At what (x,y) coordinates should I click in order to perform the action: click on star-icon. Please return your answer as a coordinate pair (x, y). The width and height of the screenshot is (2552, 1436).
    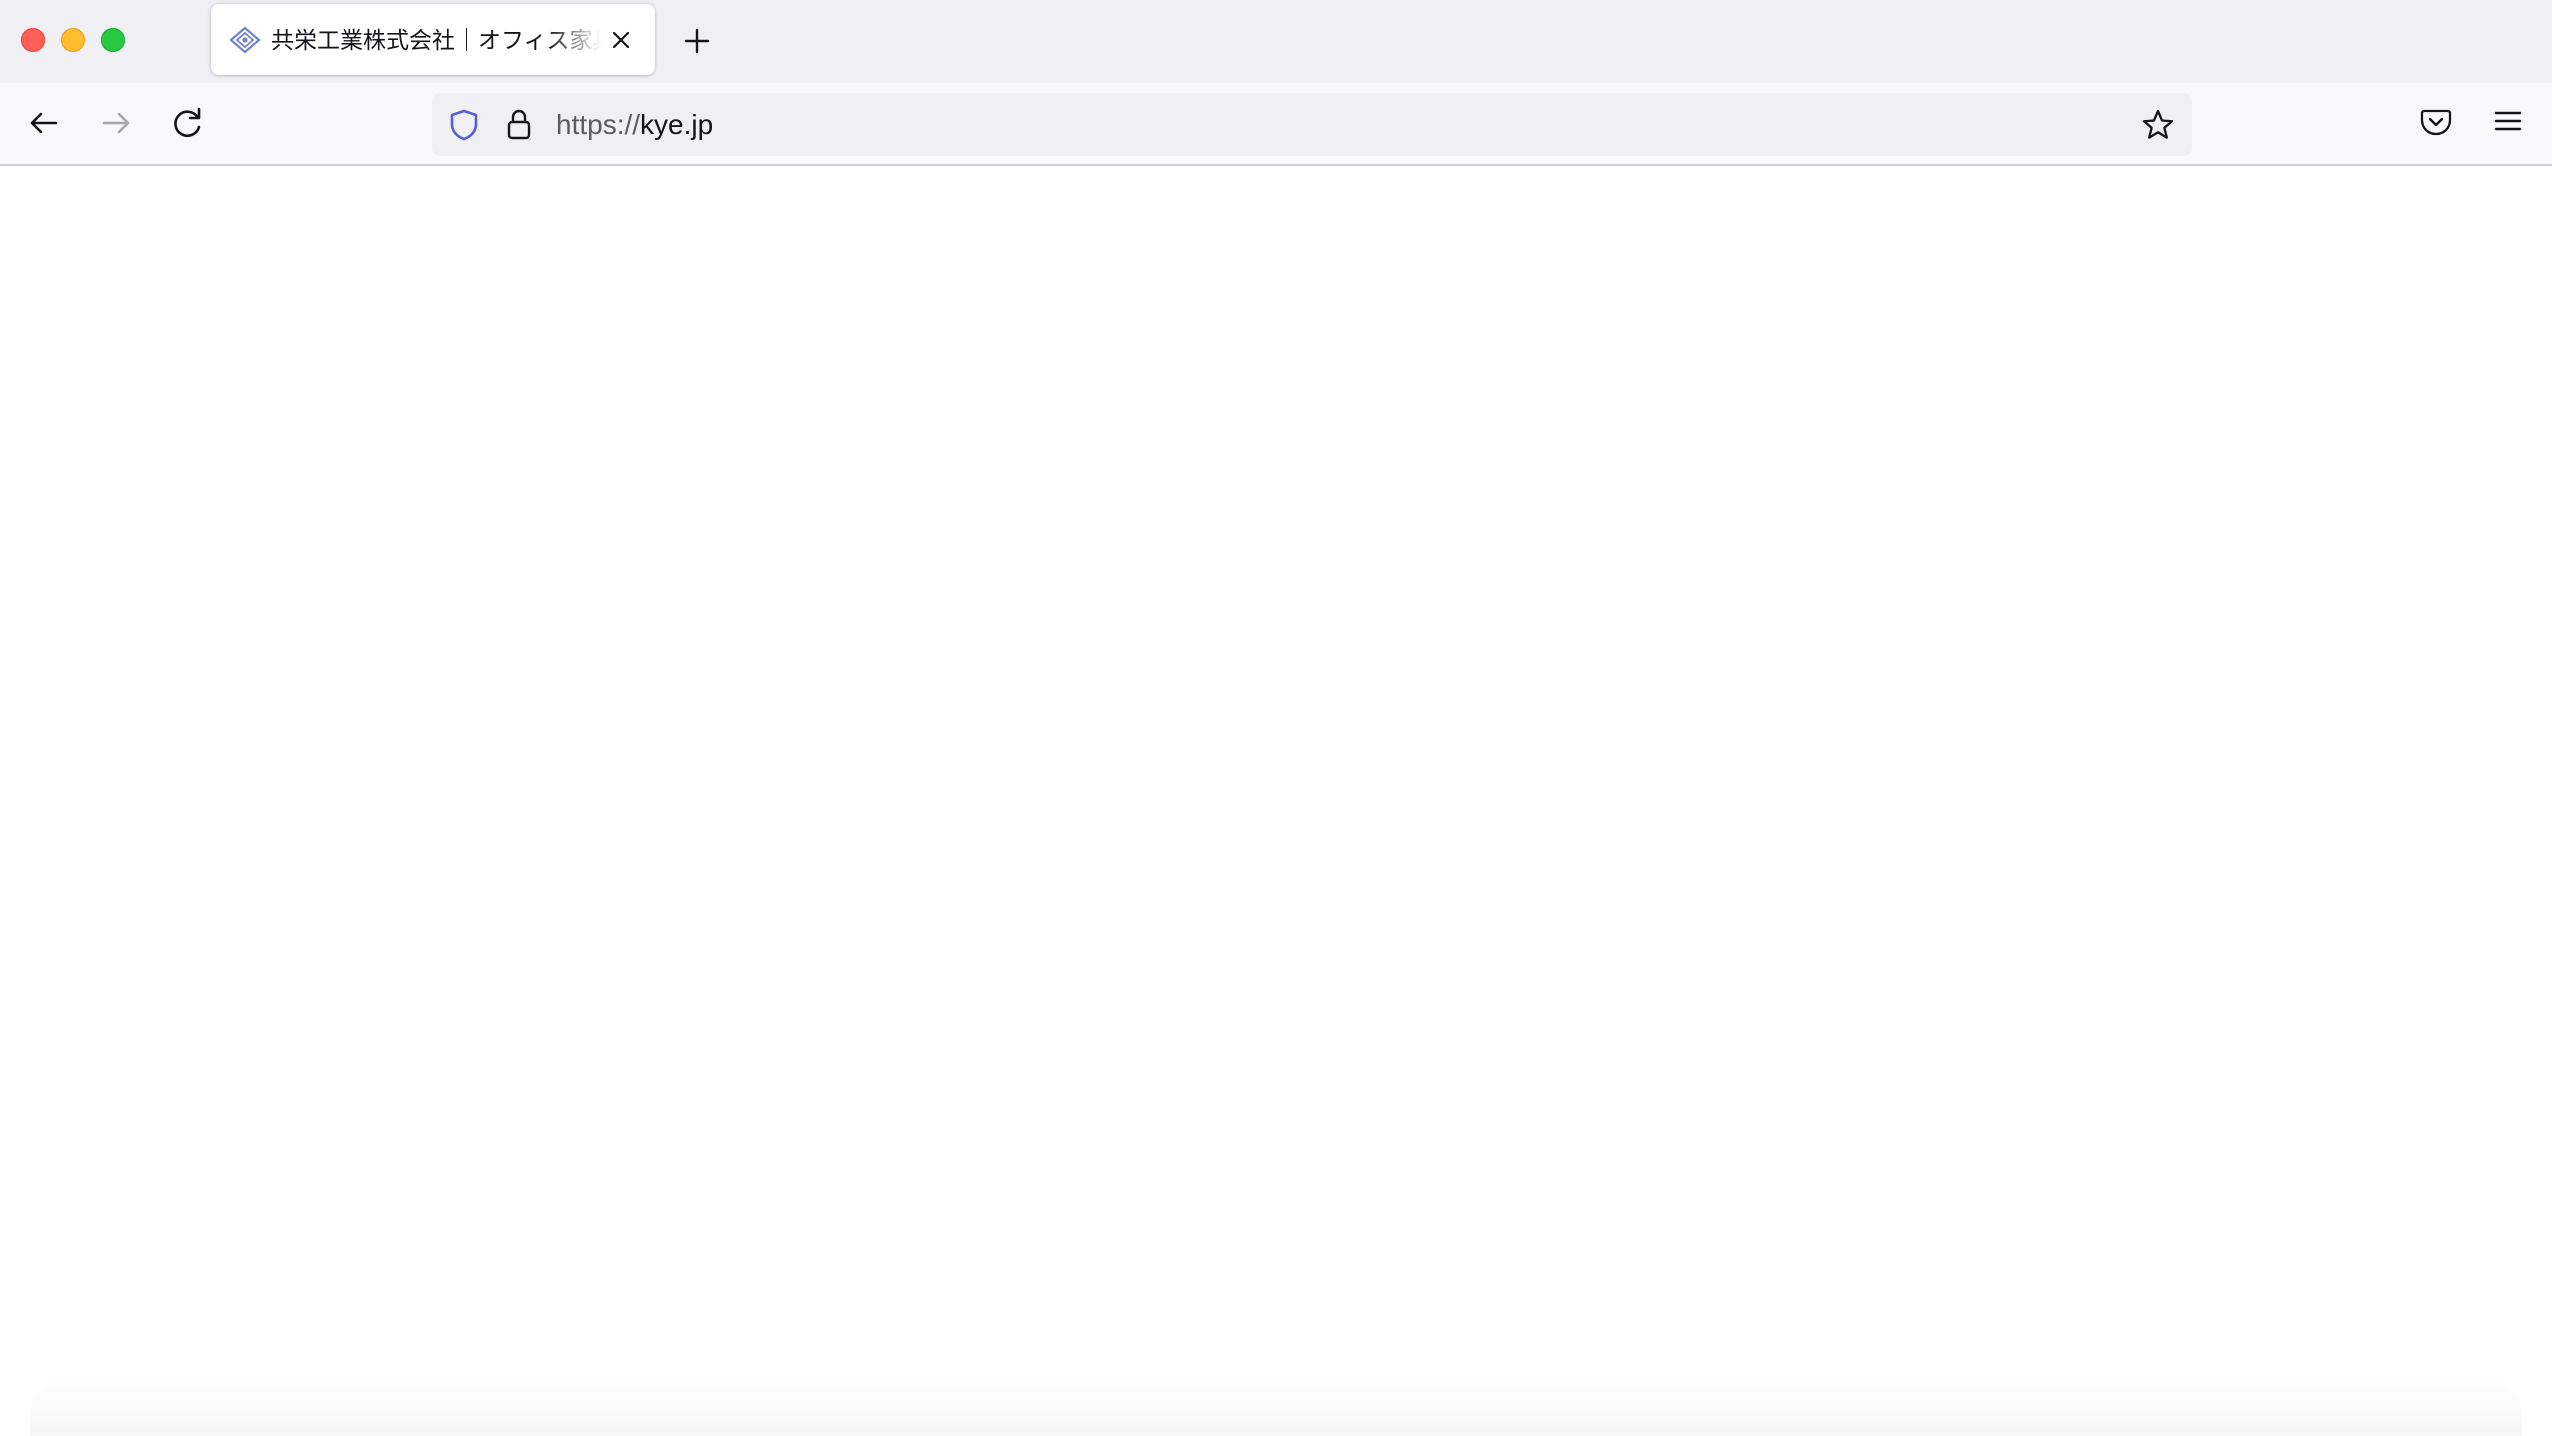
    Looking at the image, I should click on (2158, 125).